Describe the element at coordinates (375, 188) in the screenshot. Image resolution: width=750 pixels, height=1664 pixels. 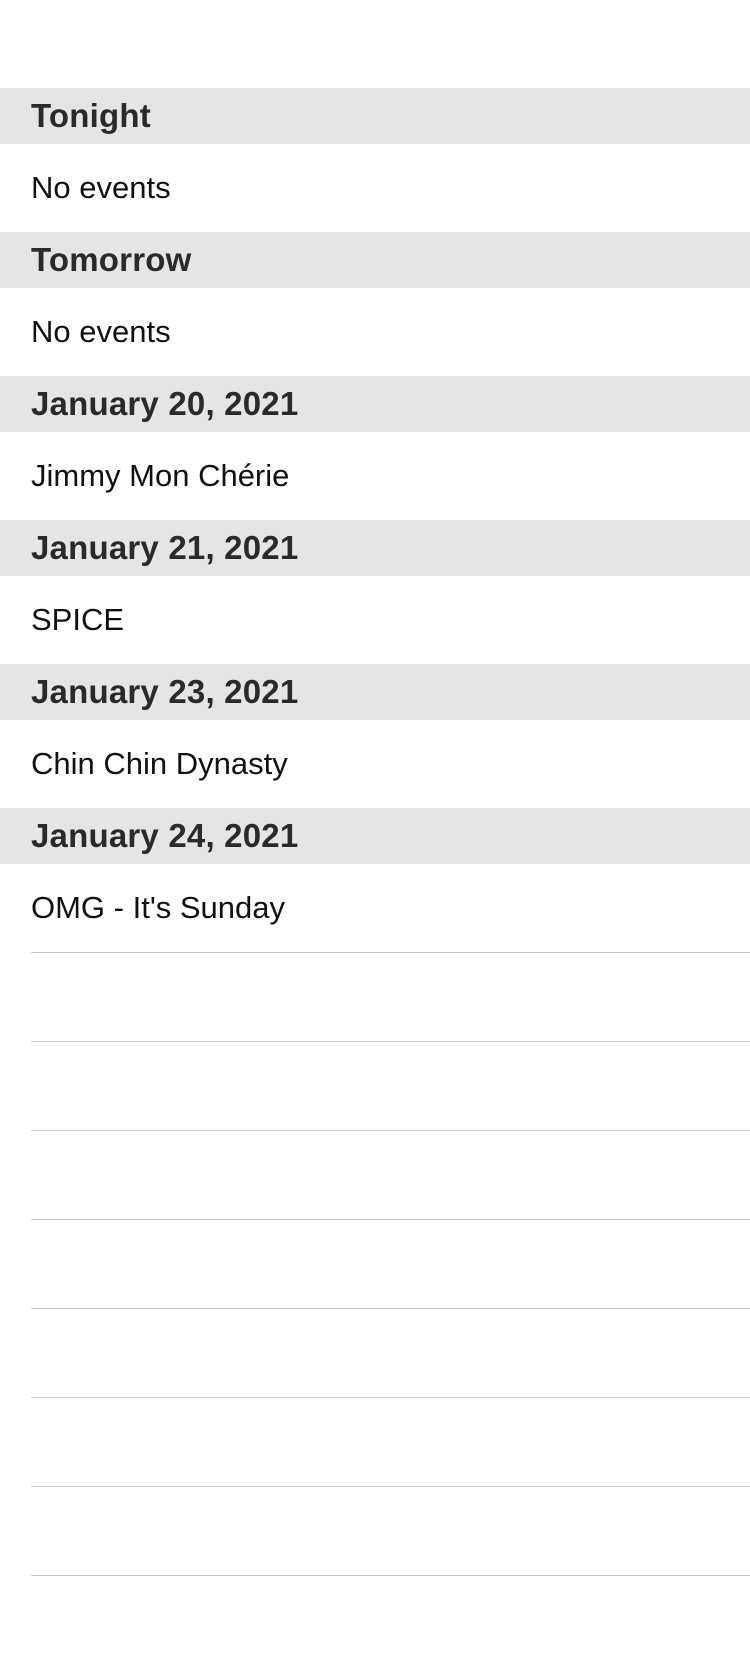
I see `event-row-tonight: No events` at that location.